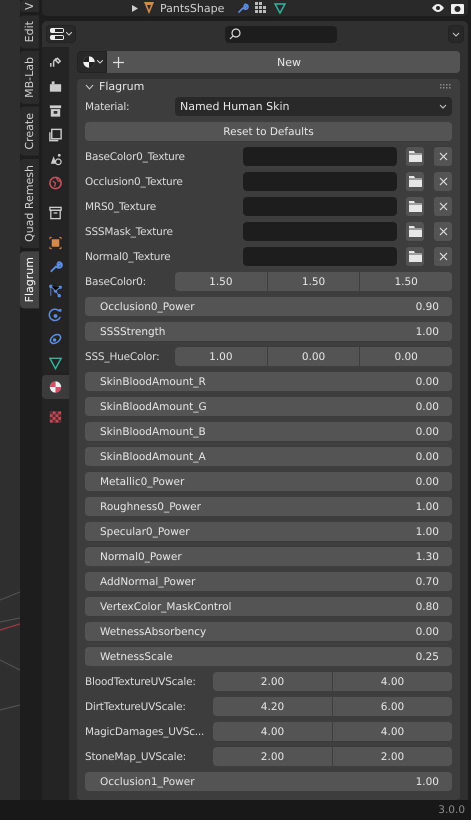  Describe the element at coordinates (136, 656) in the screenshot. I see `slider-label: WetnessScale` at that location.